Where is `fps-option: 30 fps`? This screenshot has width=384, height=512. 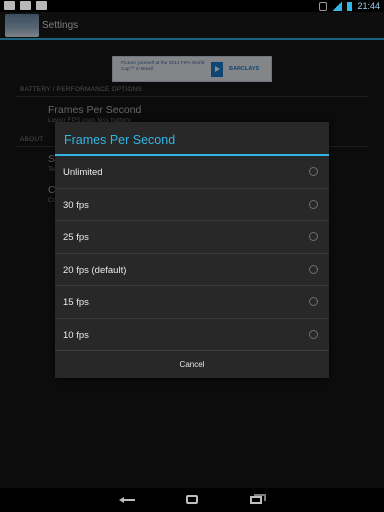 fps-option: 30 fps is located at coordinates (192, 205).